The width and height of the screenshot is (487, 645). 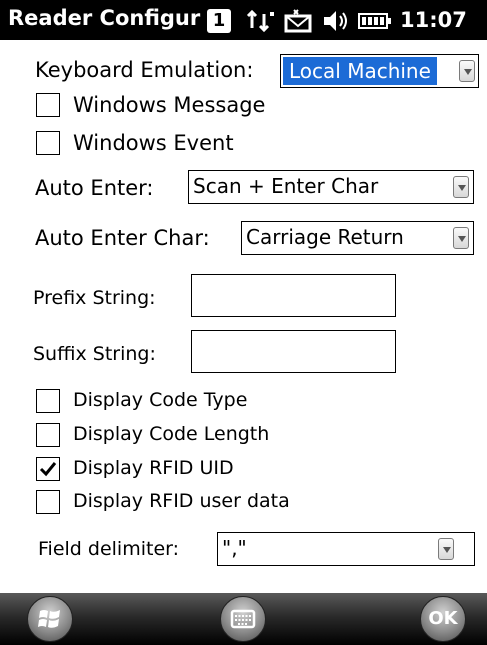 What do you see at coordinates (48, 105) in the screenshot?
I see `windows-message-checkbox` at bounding box center [48, 105].